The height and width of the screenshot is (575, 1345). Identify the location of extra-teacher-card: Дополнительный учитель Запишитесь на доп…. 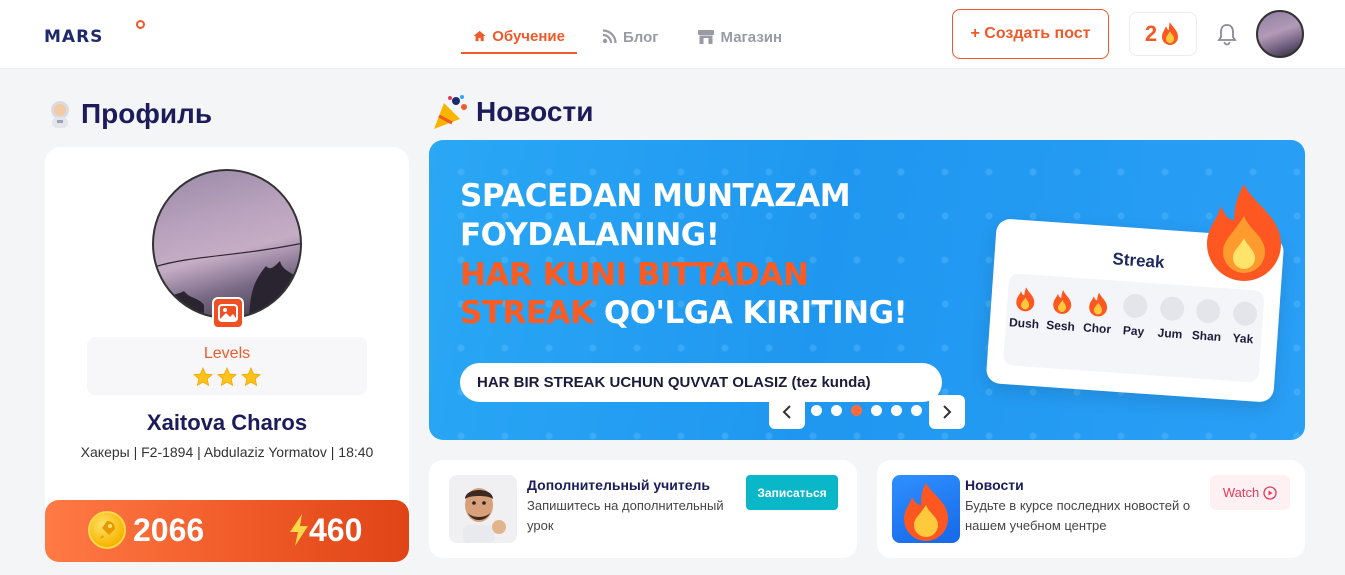
(643, 509).